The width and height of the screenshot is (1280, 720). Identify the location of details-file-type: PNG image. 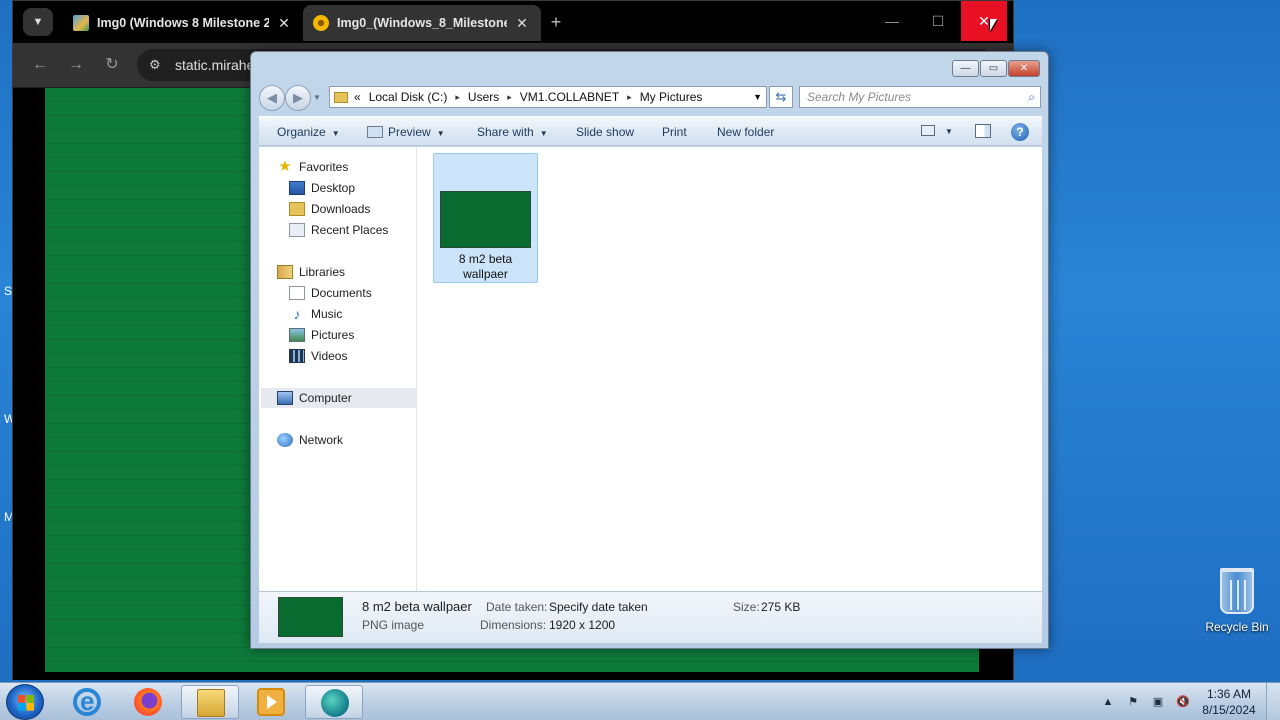
(393, 625).